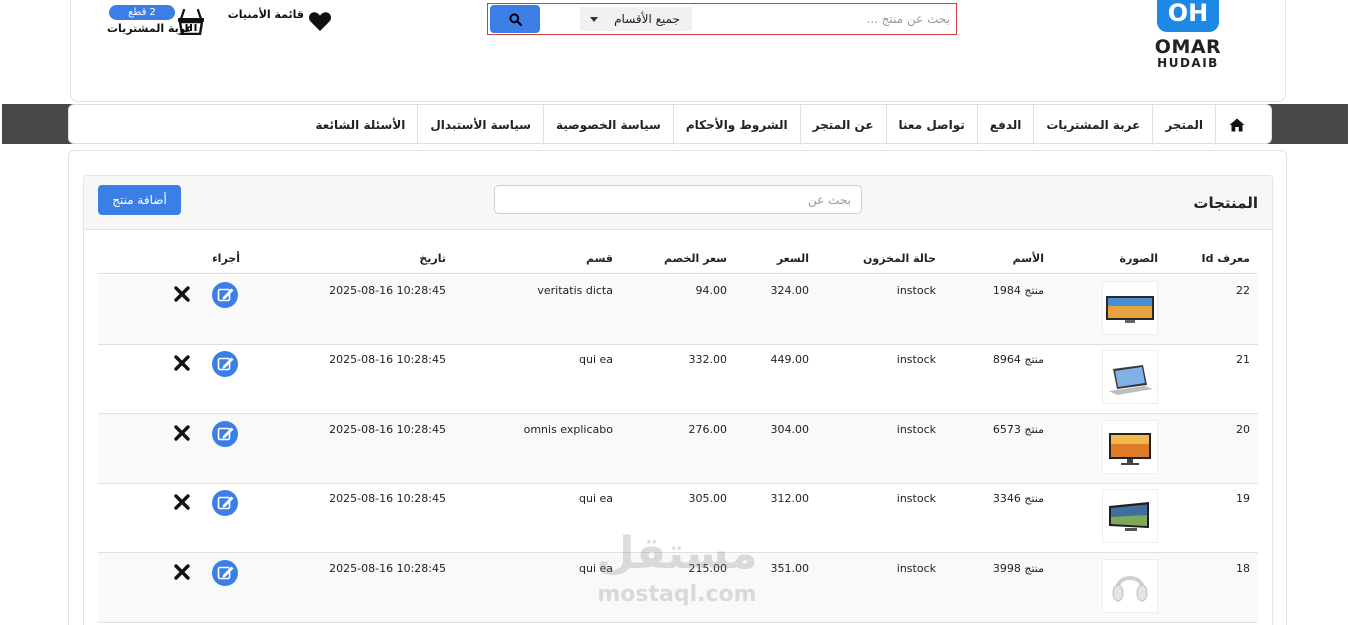 This screenshot has width=1350, height=625. I want to click on nav-home, so click(1236, 125).